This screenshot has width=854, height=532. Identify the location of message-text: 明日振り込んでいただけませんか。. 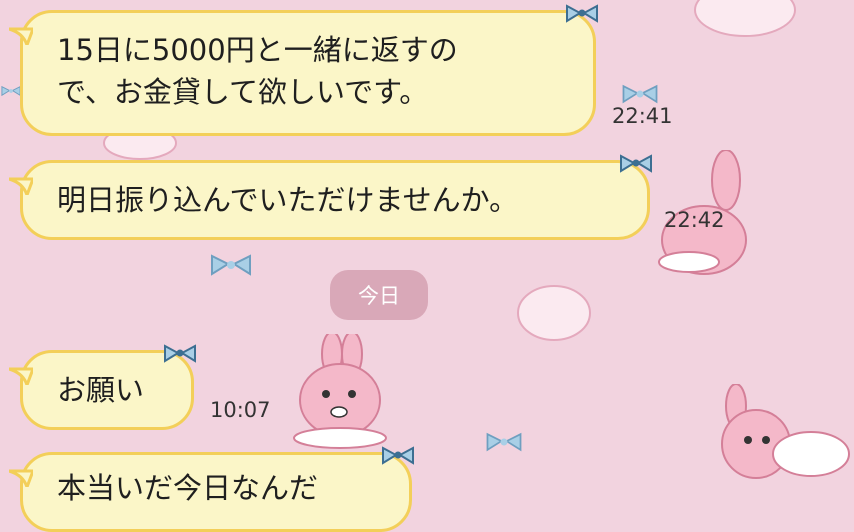
(288, 200).